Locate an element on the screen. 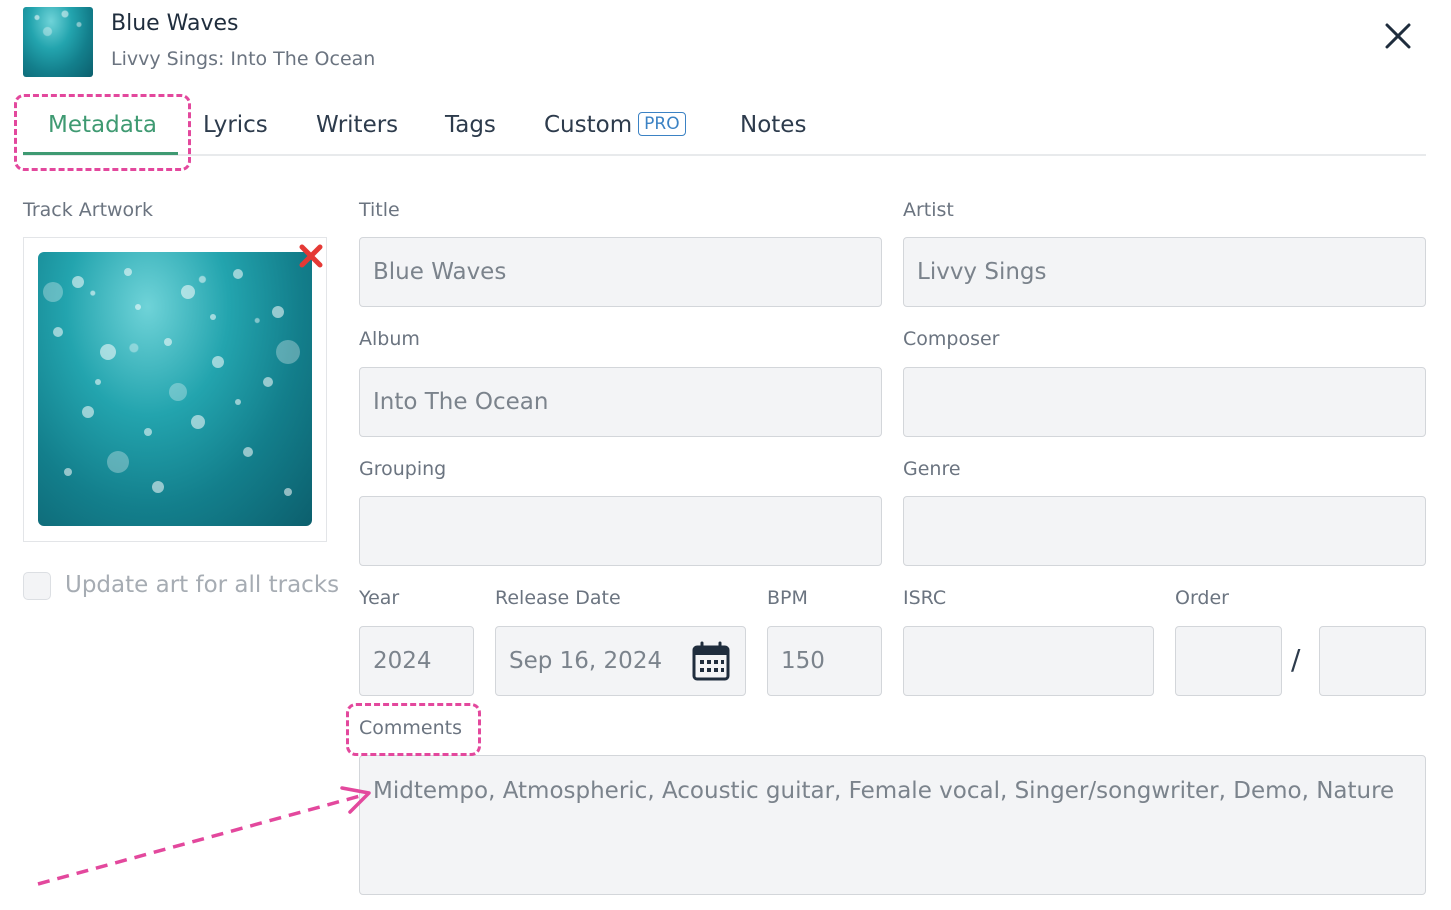 This screenshot has height=910, width=1451. artist-label: Artist is located at coordinates (928, 210).